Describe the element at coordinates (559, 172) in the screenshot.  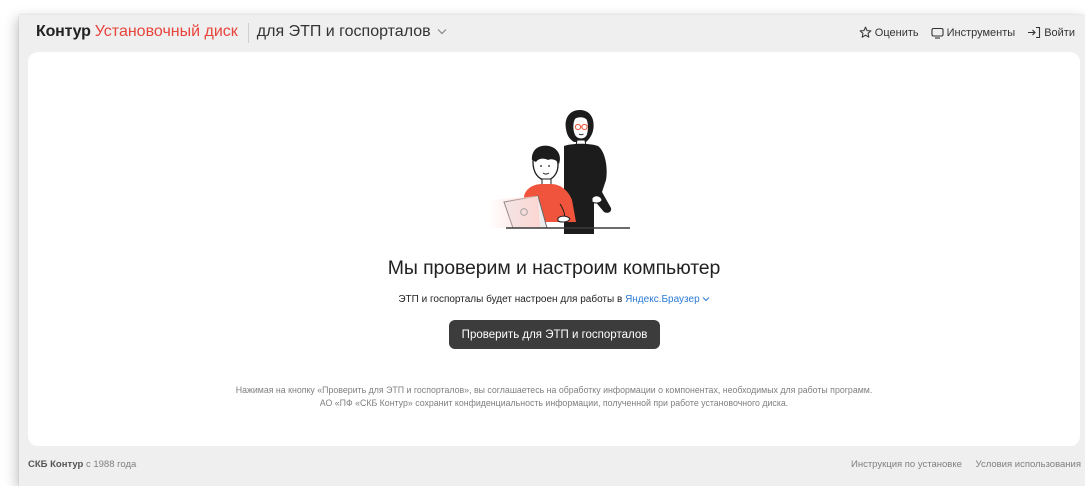
I see `people-at-laptop-illustration` at that location.